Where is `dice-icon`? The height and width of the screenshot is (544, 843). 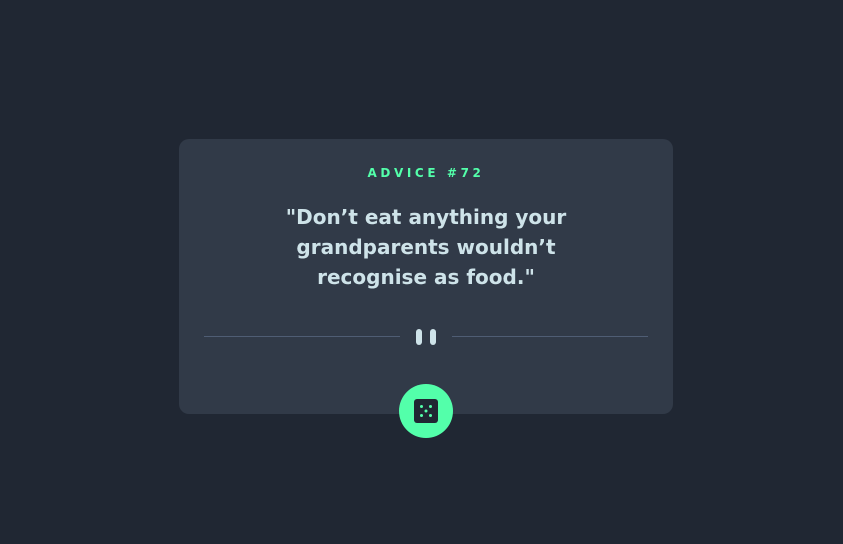 dice-icon is located at coordinates (426, 411).